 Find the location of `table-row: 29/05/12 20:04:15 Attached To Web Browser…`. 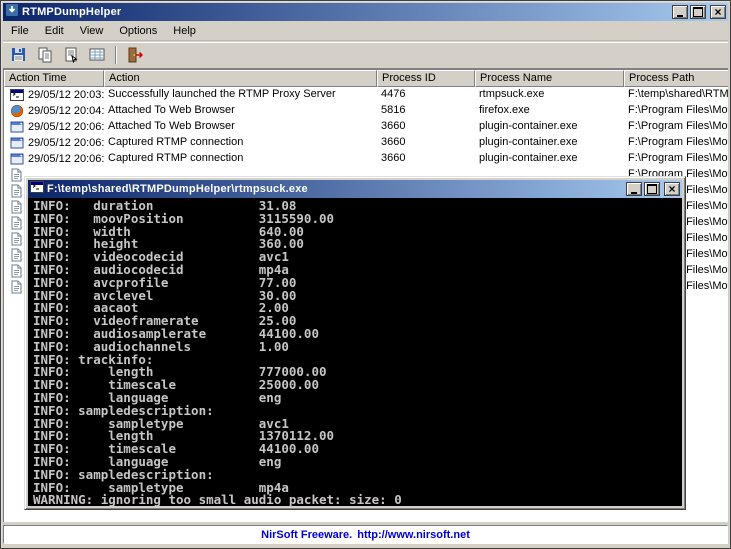

table-row: 29/05/12 20:04:15 Attached To Web Browser… is located at coordinates (366, 111).